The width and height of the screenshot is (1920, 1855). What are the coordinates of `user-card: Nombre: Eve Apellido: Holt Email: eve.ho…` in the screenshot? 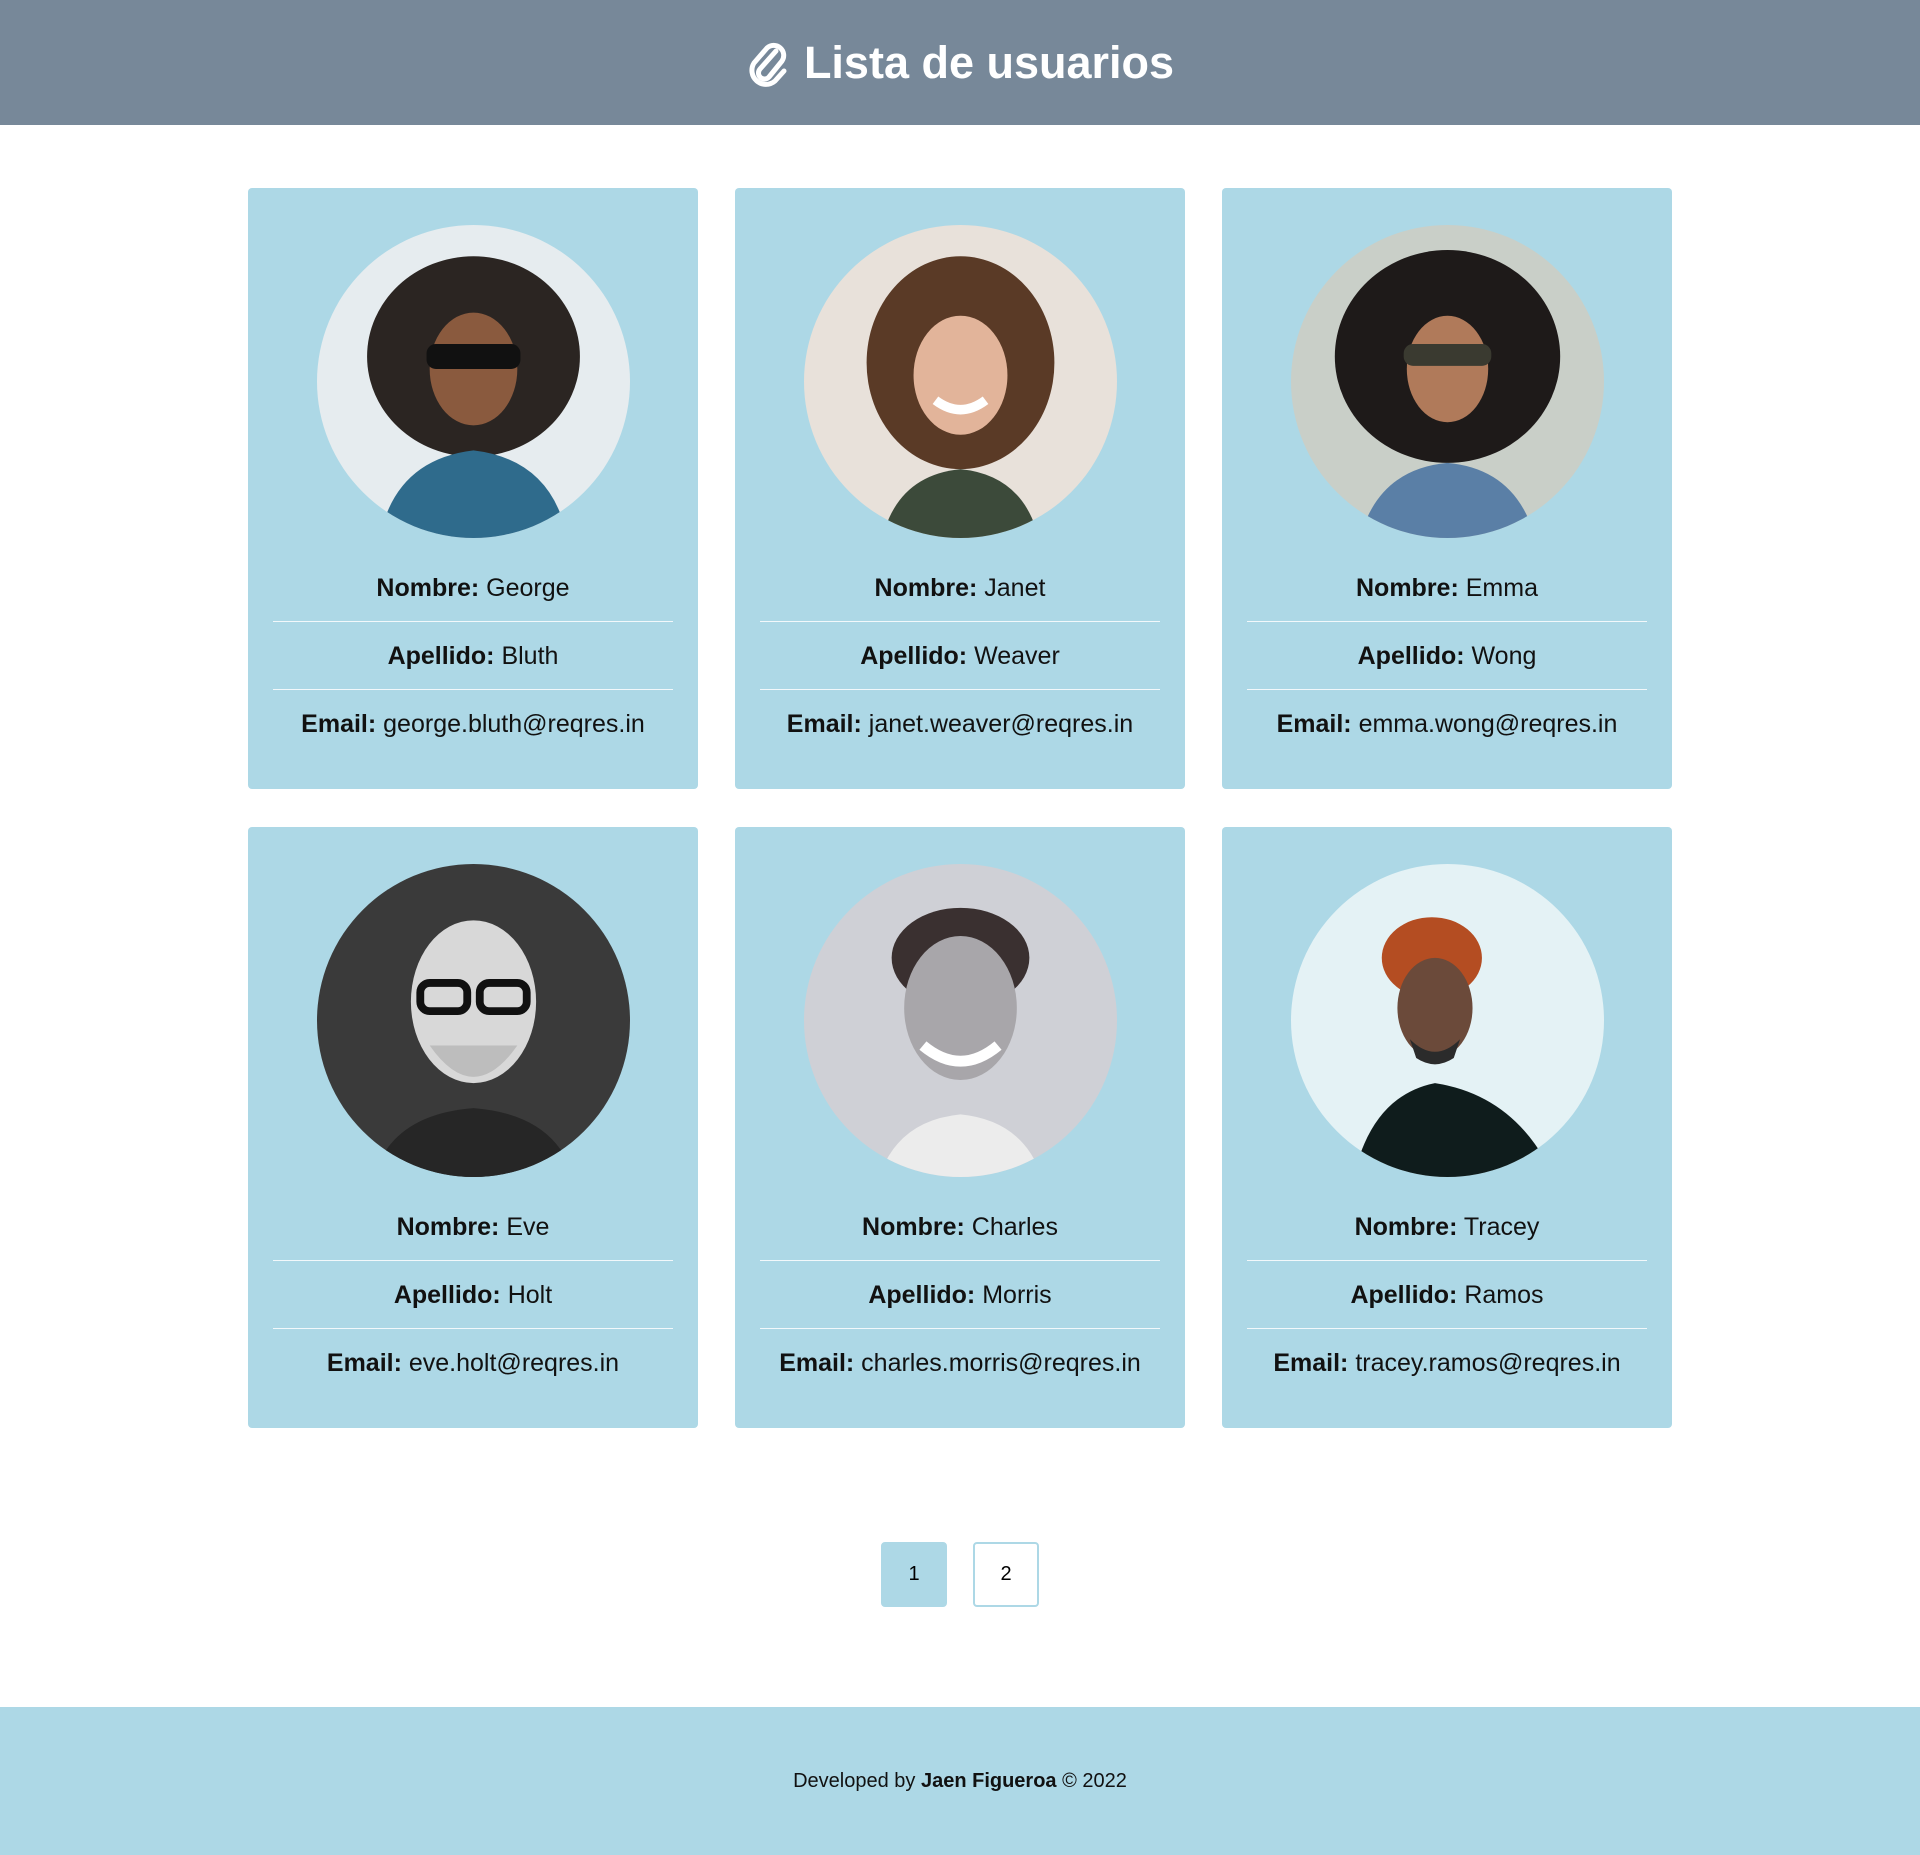 It's located at (473, 1127).